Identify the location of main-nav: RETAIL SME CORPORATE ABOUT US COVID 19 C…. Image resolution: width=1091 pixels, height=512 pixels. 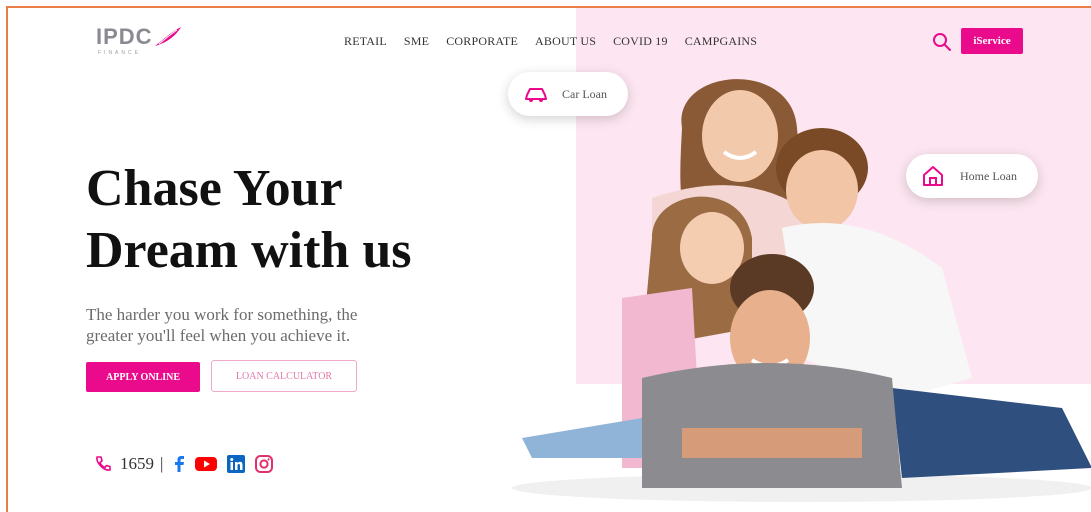
(559, 41).